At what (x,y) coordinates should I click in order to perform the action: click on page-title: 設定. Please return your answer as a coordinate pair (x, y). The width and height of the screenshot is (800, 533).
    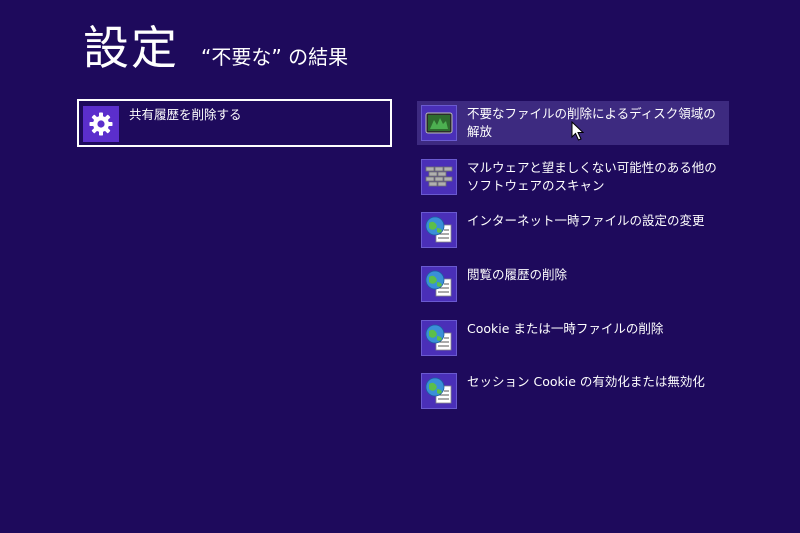
    Looking at the image, I should click on (131, 48).